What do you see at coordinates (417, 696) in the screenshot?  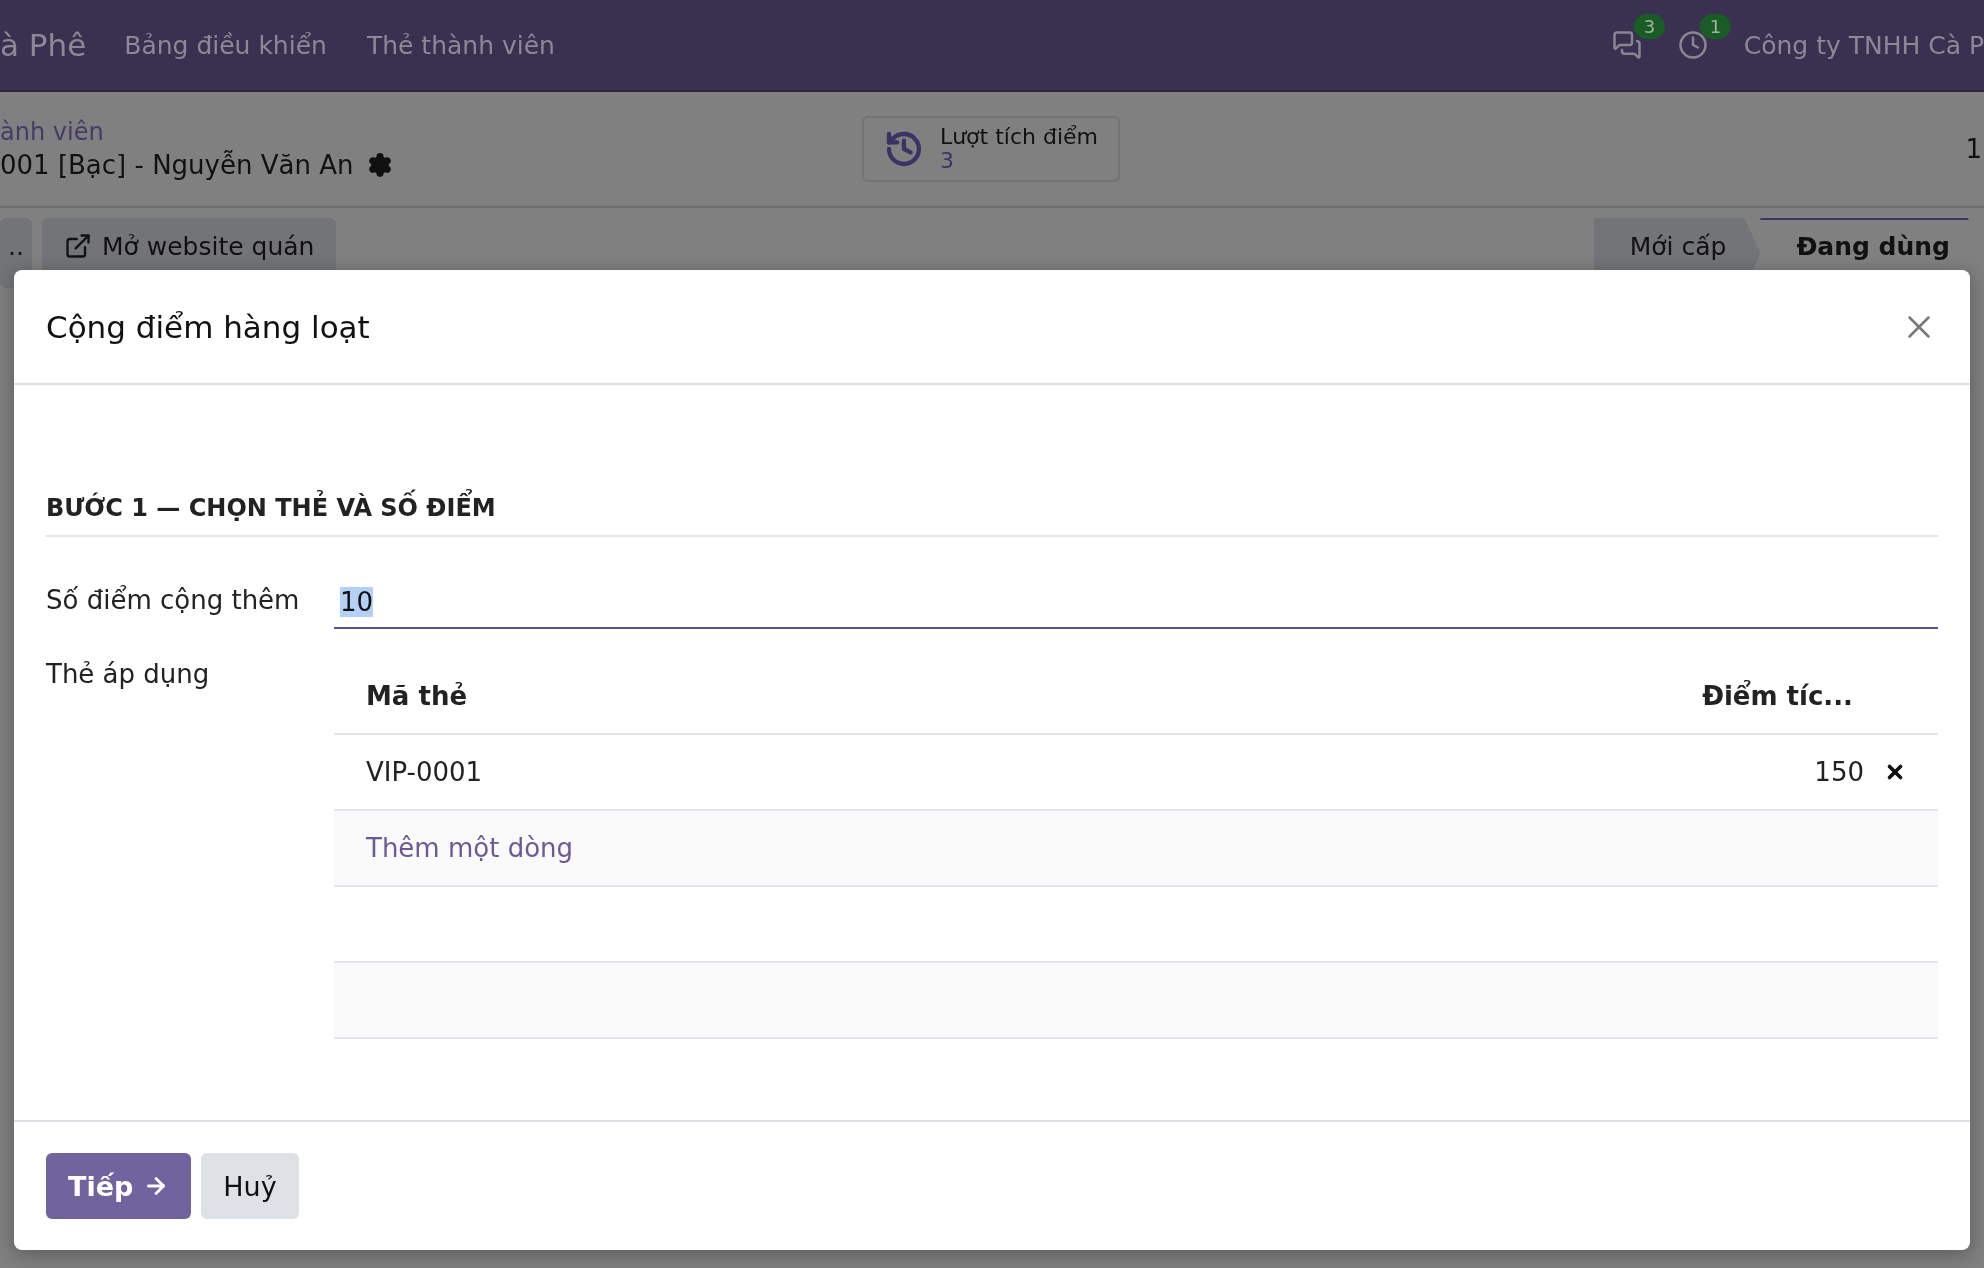 I see `column-header: Mã thẻ` at bounding box center [417, 696].